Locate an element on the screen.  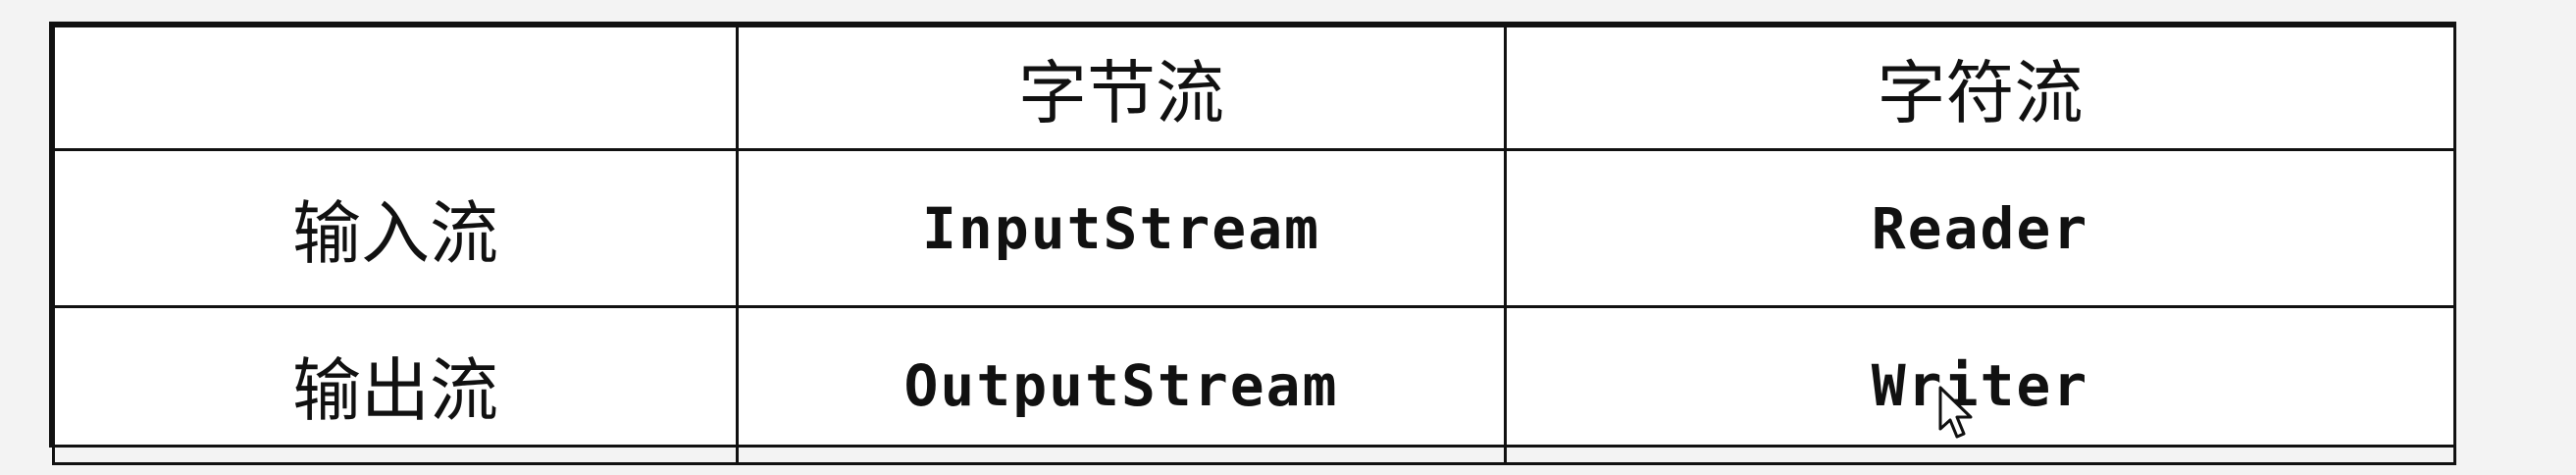
corner-cell is located at coordinates (395, 88).